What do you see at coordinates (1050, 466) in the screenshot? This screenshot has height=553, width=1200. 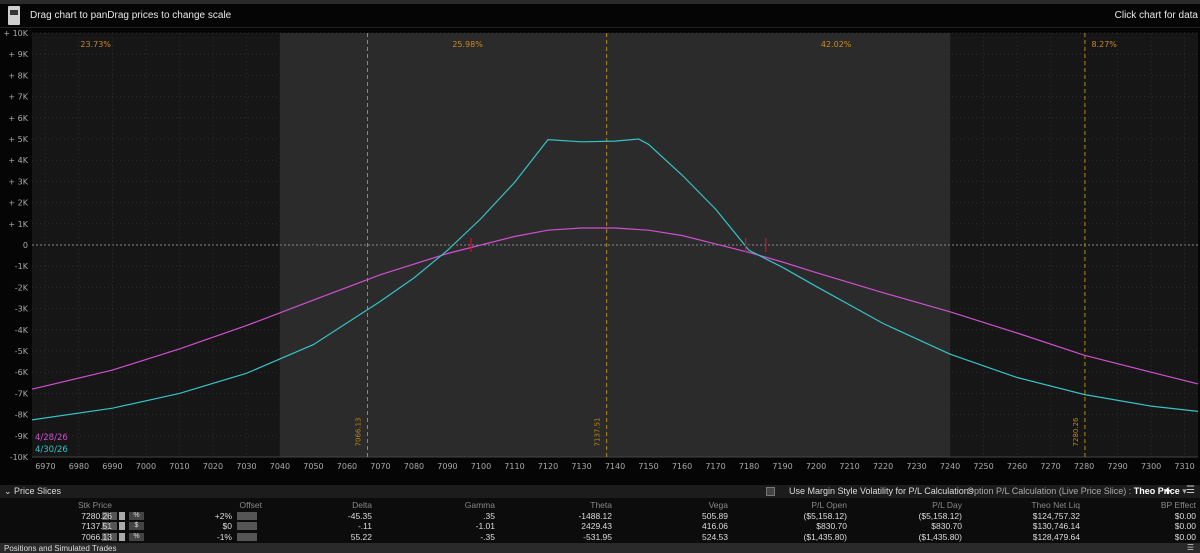 I see `x-tick-label: 7270` at bounding box center [1050, 466].